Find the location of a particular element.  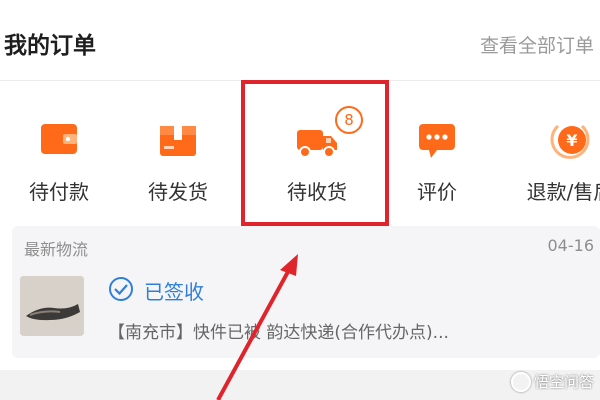

delivery-status: 已签收 is located at coordinates (174, 292).